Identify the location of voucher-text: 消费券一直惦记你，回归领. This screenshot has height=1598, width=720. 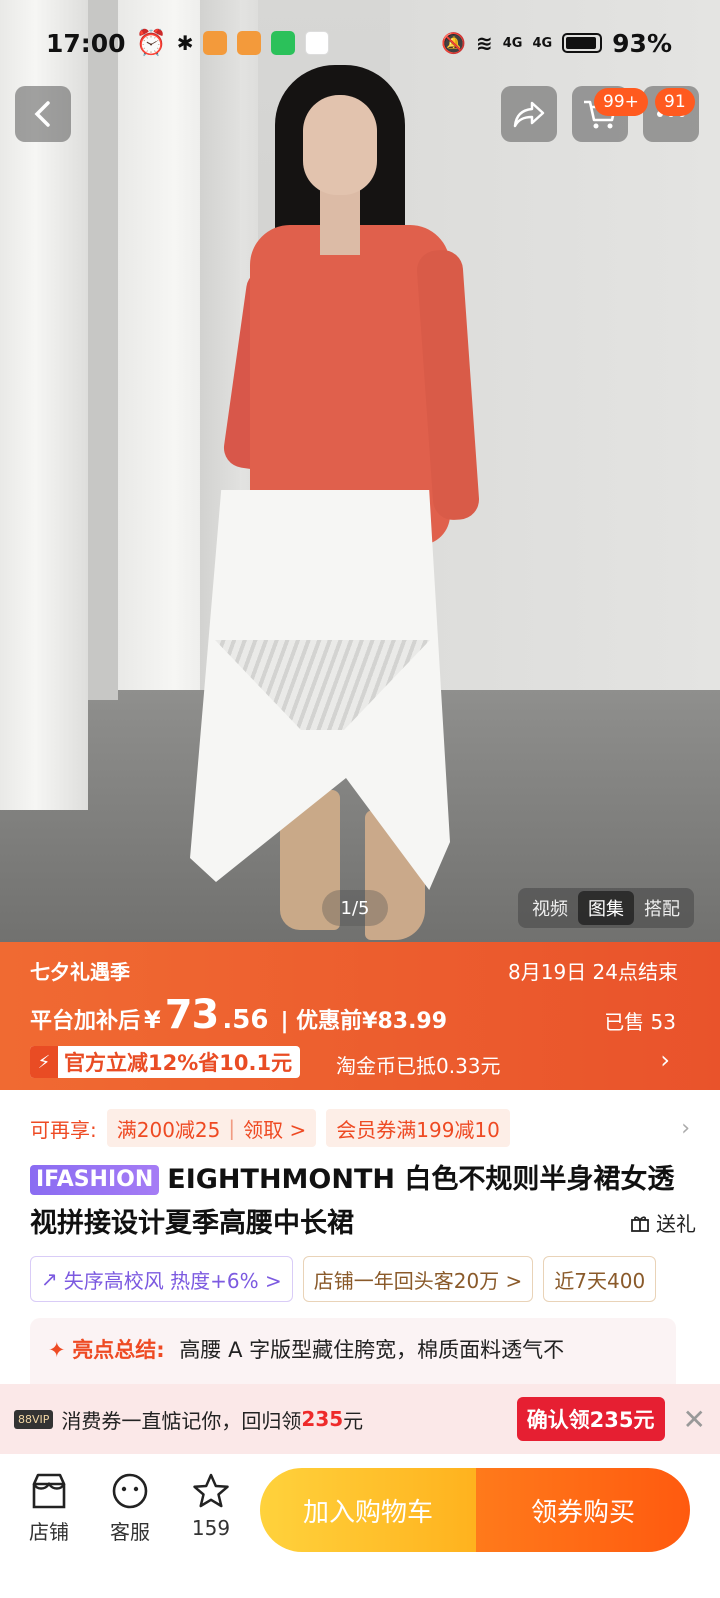
(181, 1420).